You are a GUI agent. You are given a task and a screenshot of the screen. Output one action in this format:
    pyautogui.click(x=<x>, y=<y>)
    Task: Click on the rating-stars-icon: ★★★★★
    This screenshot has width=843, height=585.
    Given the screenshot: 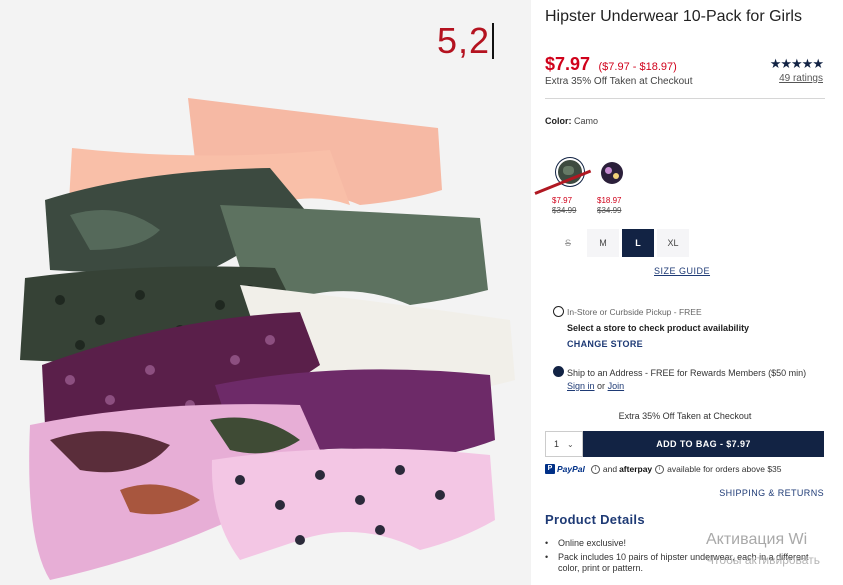 What is the action you would take?
    pyautogui.click(x=797, y=64)
    